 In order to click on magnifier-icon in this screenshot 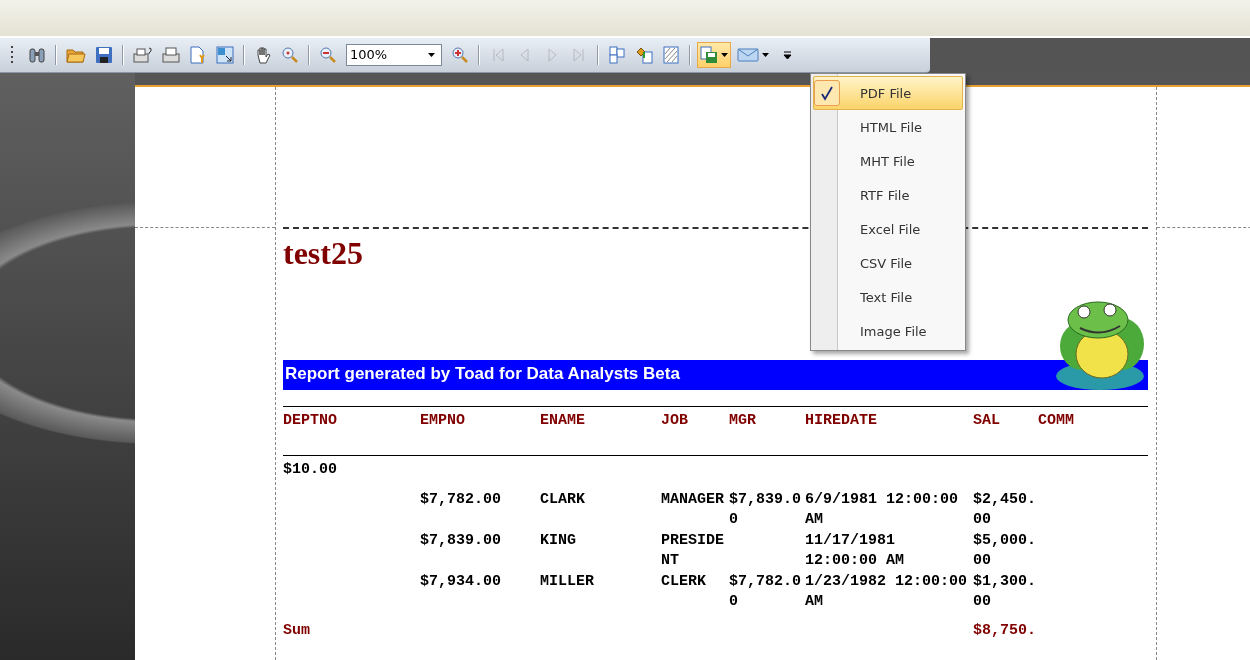, I will do `click(290, 55)`.